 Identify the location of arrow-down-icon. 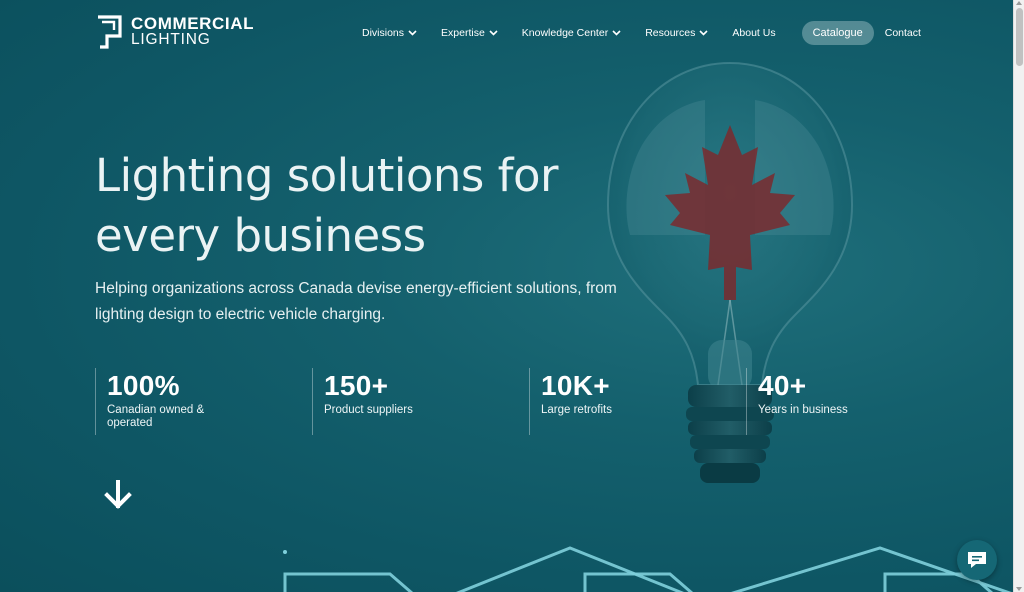
(118, 495).